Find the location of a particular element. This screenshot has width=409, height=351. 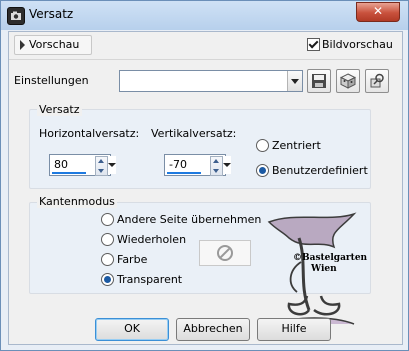

radio-transparent-label: Transparent is located at coordinates (150, 279).